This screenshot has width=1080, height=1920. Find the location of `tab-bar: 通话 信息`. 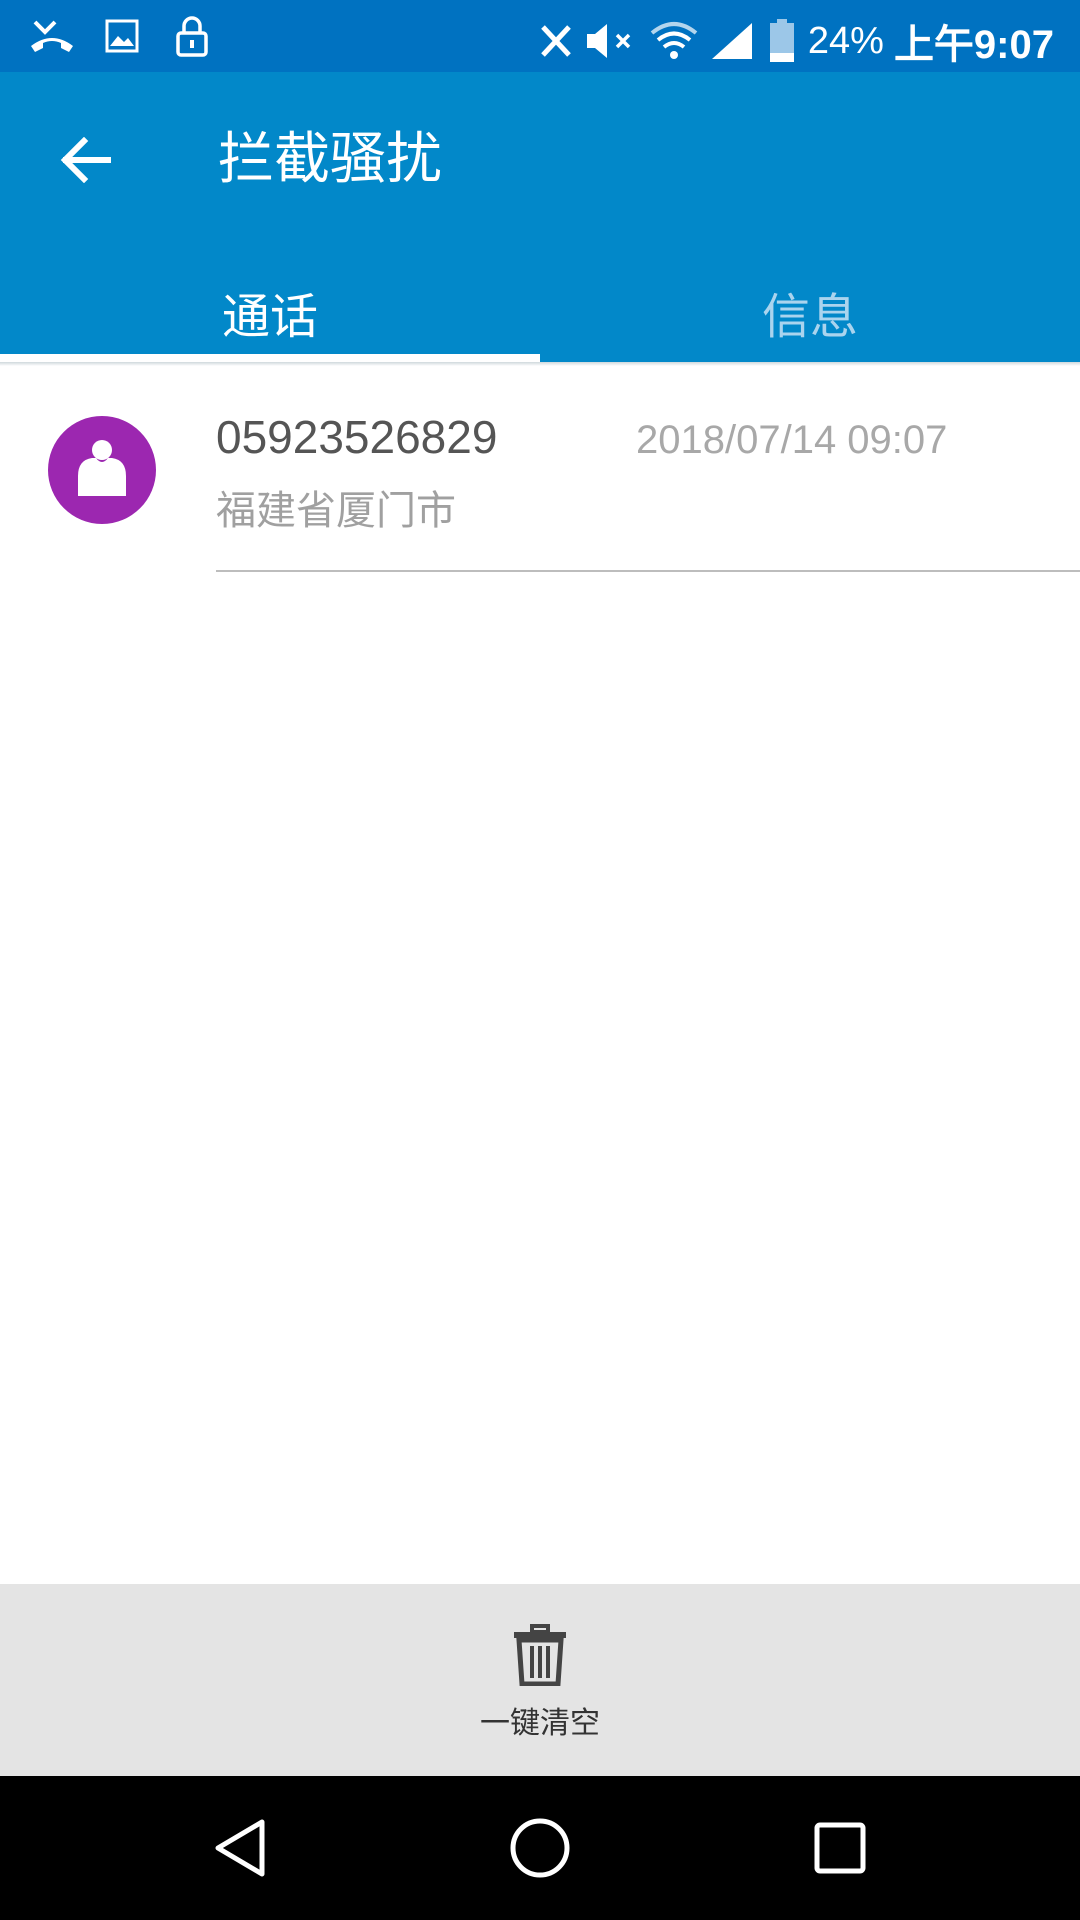

tab-bar: 通话 信息 is located at coordinates (540, 312).